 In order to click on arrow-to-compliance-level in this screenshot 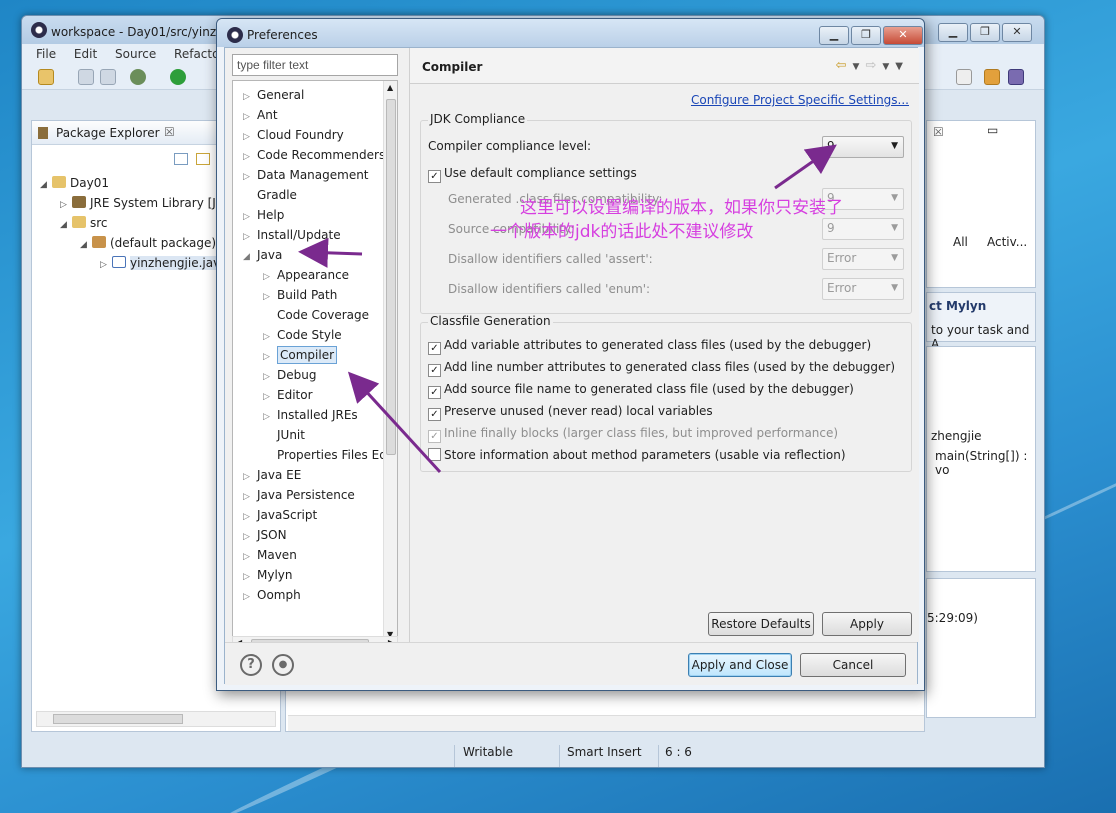, I will do `click(805, 167)`.